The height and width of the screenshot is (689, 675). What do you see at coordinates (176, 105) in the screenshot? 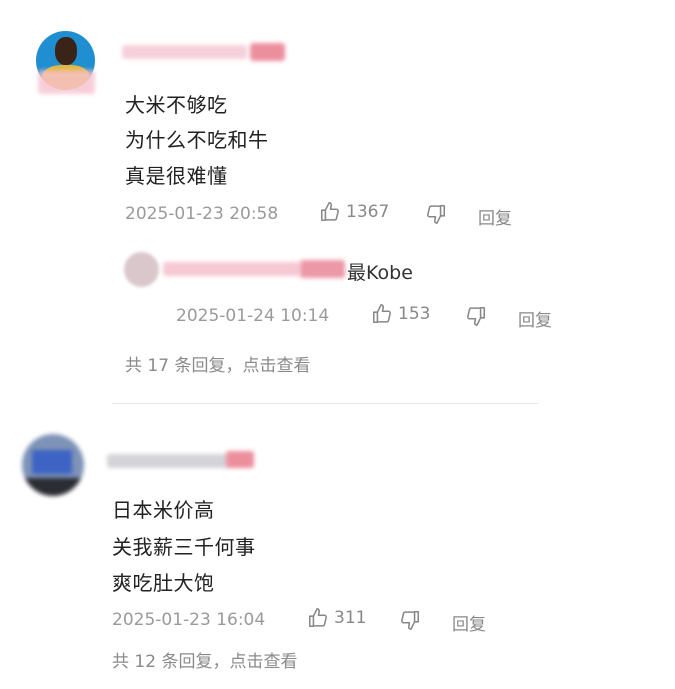
I see `comment-line: 大米不够吃` at bounding box center [176, 105].